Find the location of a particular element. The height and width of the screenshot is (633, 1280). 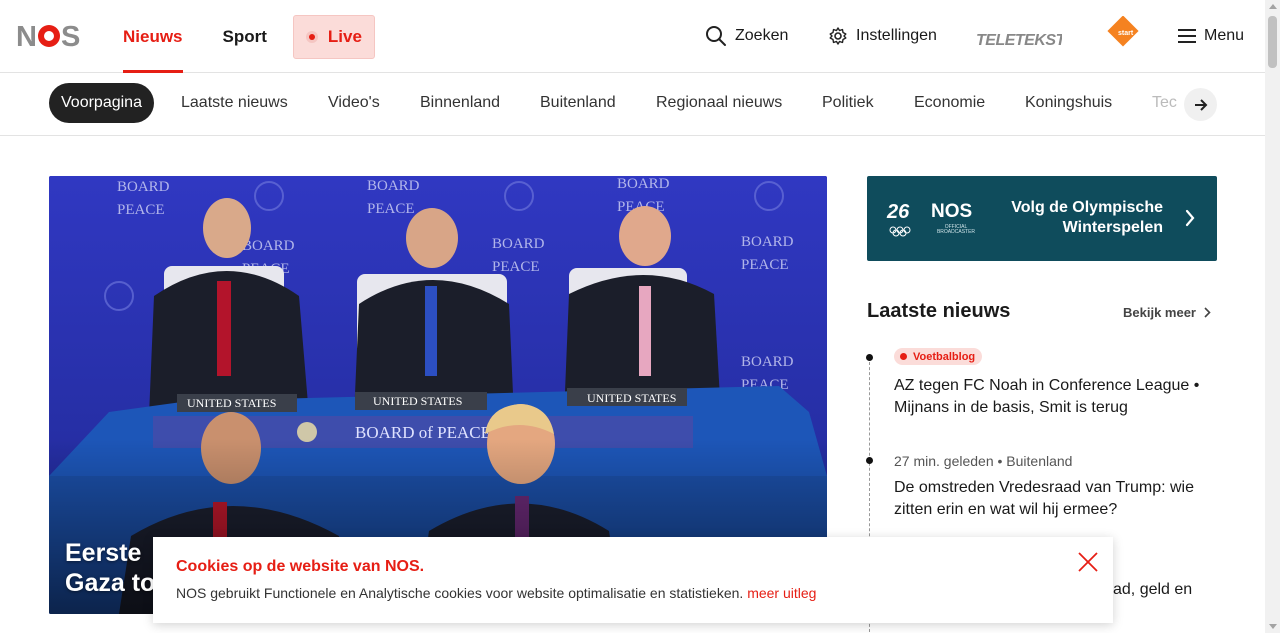

main-nav: Nieuws Sport Live is located at coordinates (249, 36).